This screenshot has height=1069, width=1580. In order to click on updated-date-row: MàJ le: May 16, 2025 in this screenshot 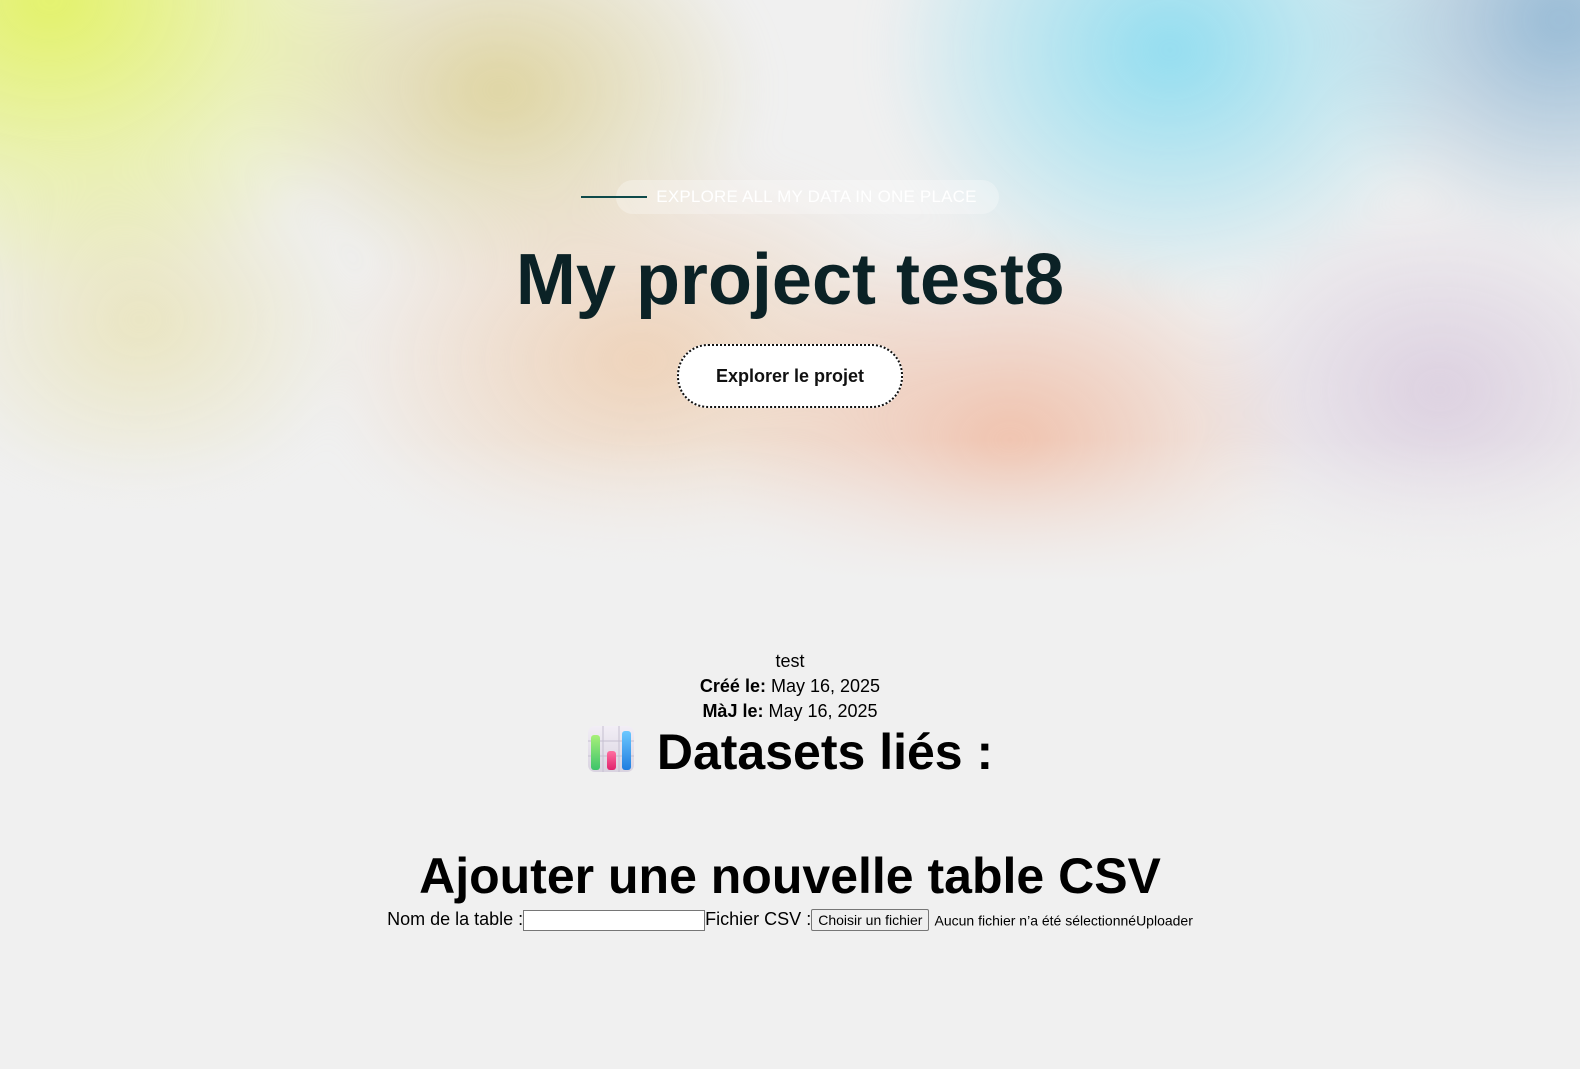, I will do `click(790, 711)`.